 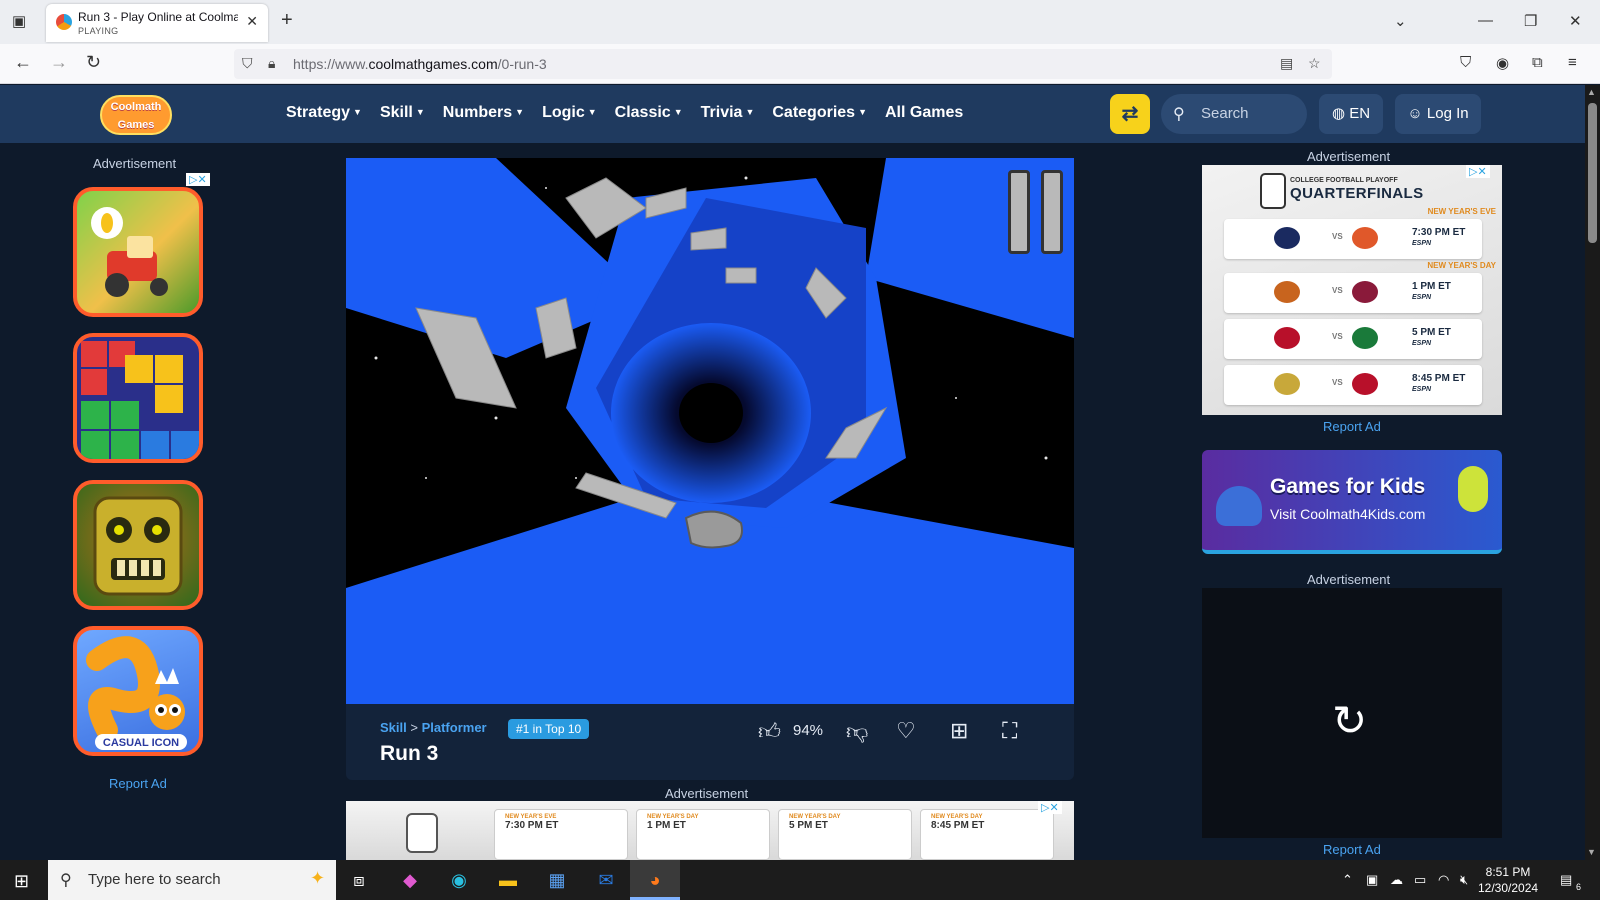 I want to click on chevron-up-icon: ⌃, so click(x=1347, y=880).